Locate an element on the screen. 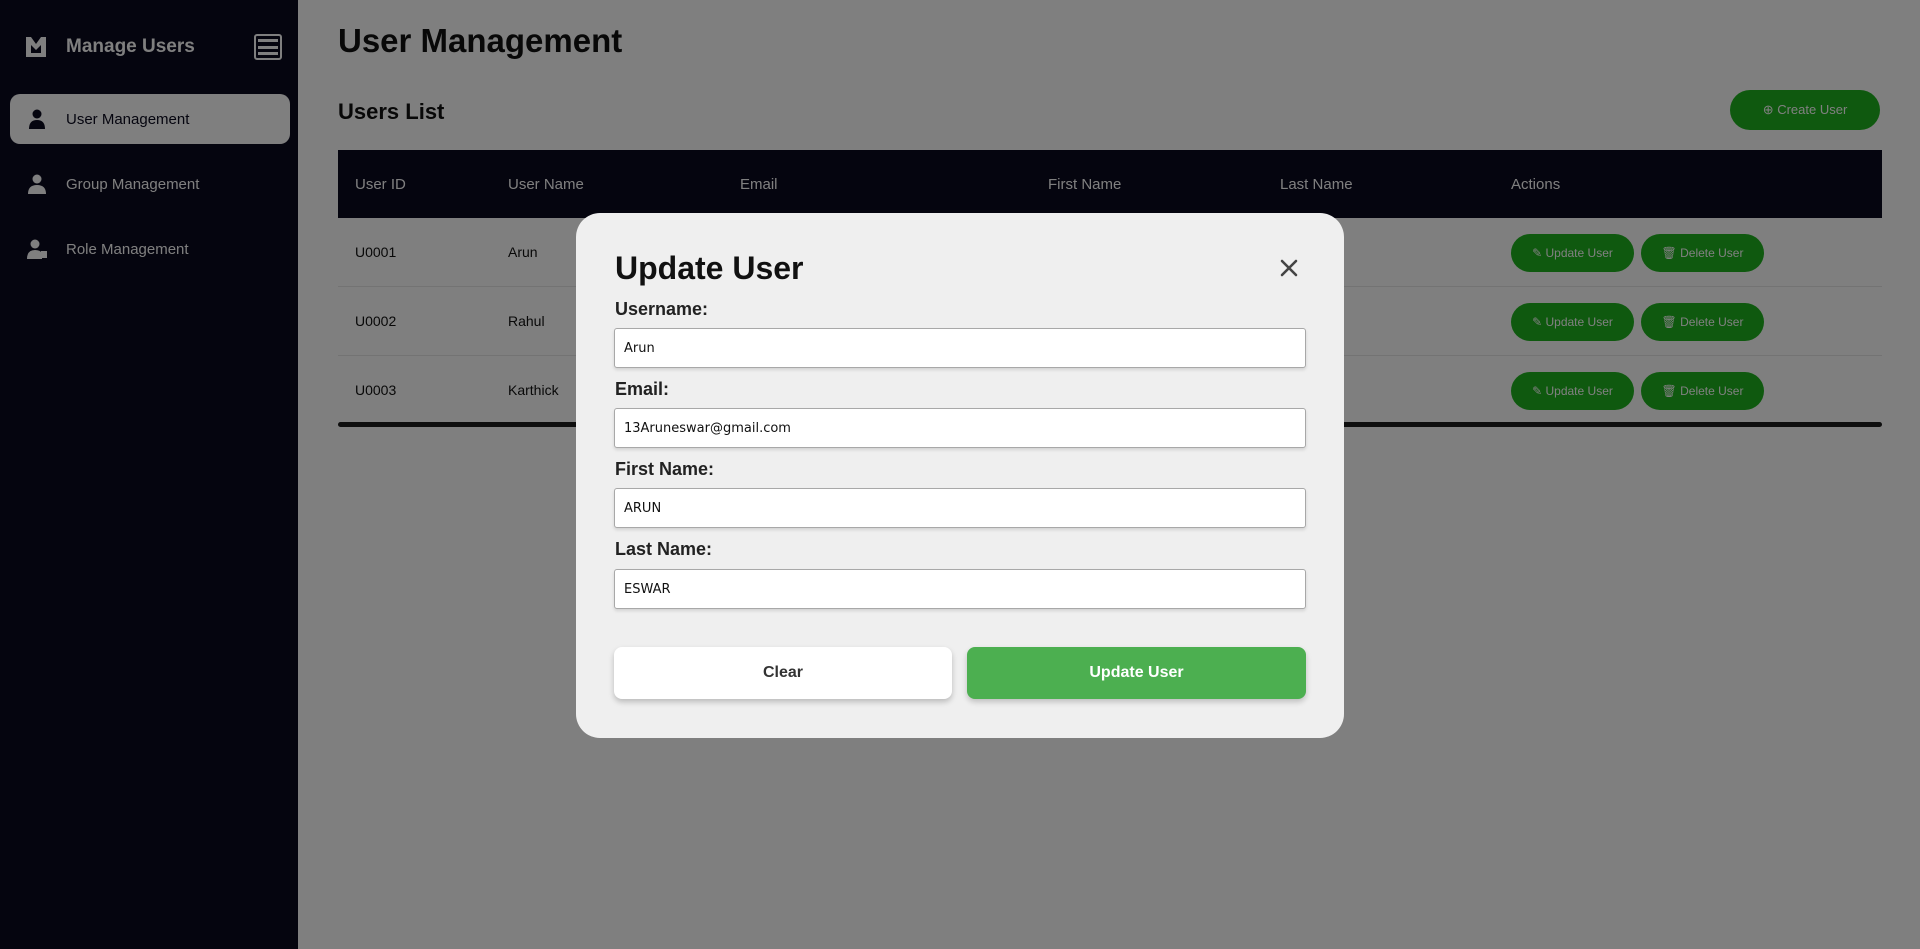 Image resolution: width=1920 pixels, height=949 pixels. close-icon is located at coordinates (1289, 268).